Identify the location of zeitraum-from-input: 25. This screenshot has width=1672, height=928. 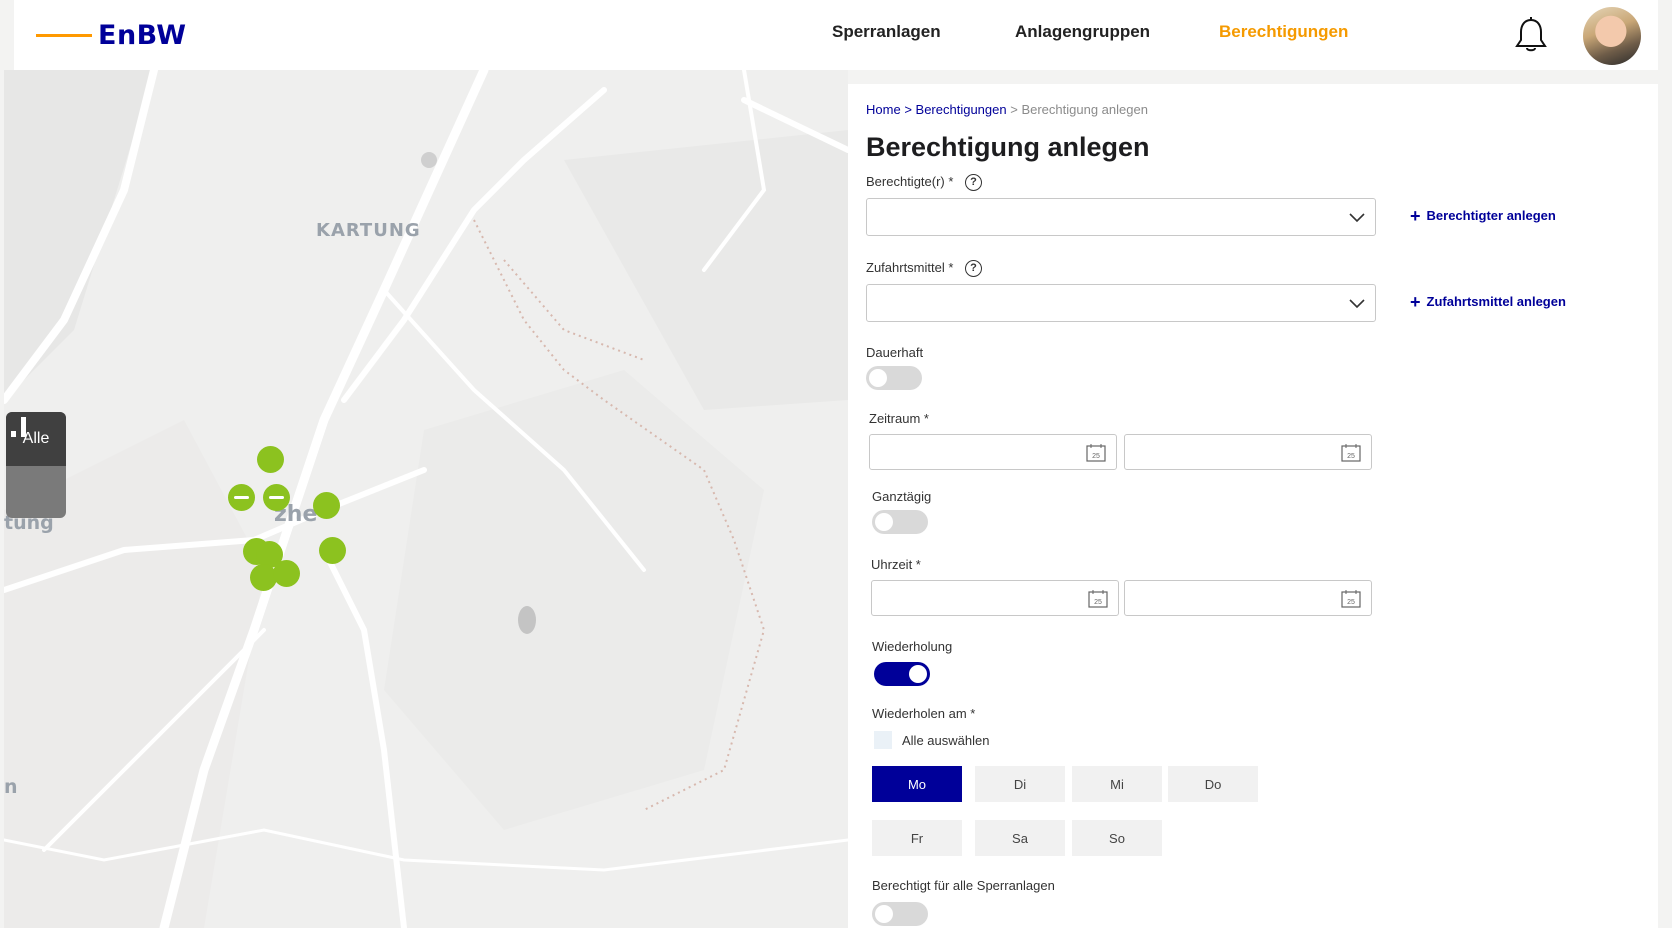
(993, 452).